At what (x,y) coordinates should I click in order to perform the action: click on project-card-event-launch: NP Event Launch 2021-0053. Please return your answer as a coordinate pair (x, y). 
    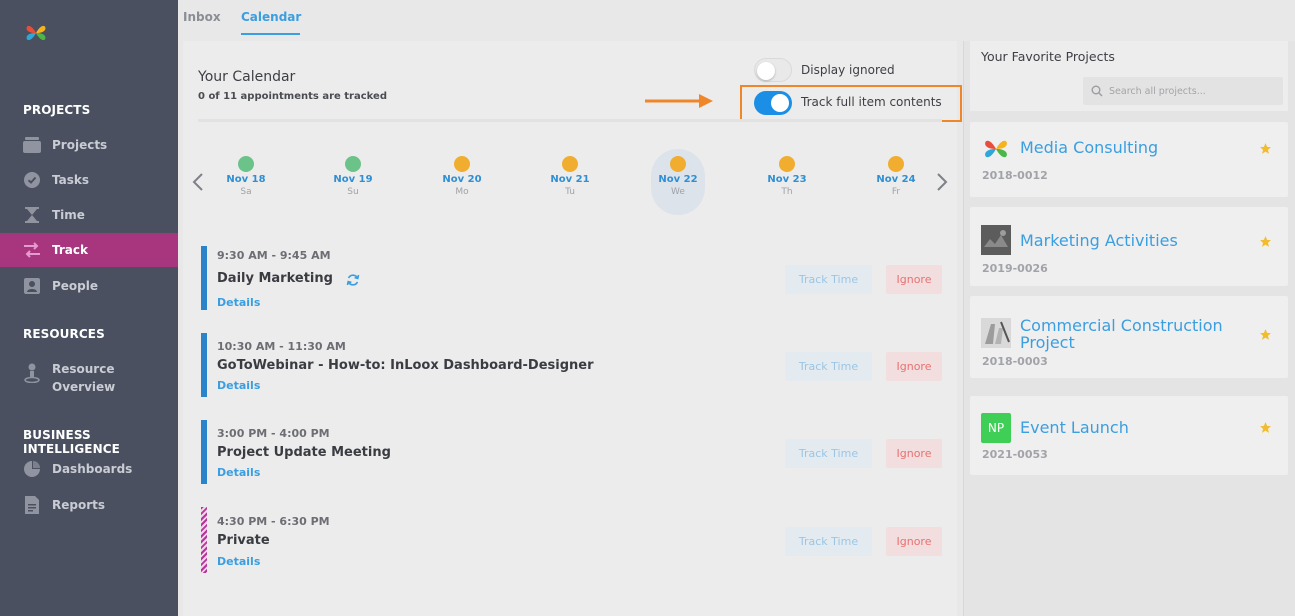
    Looking at the image, I should click on (1129, 435).